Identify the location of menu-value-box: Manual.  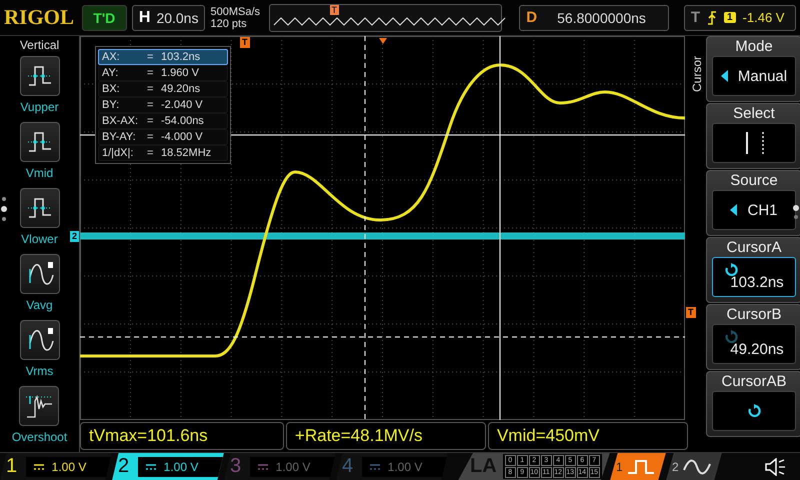
(754, 76).